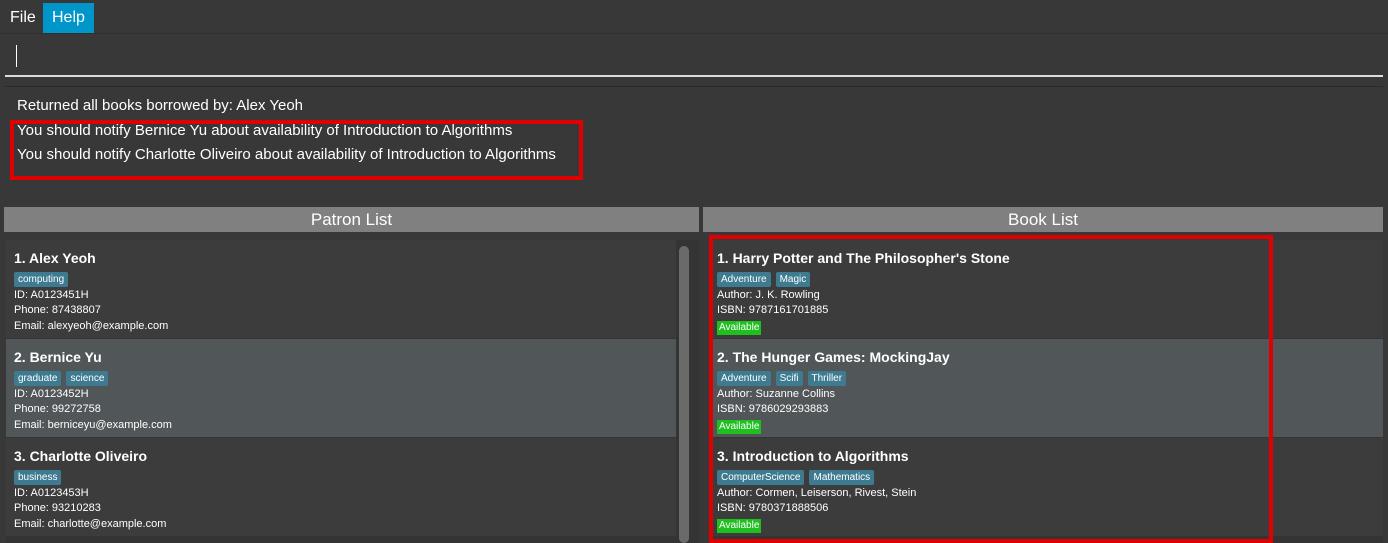  Describe the element at coordinates (694, 17) in the screenshot. I see `menu-bar: File Help` at that location.